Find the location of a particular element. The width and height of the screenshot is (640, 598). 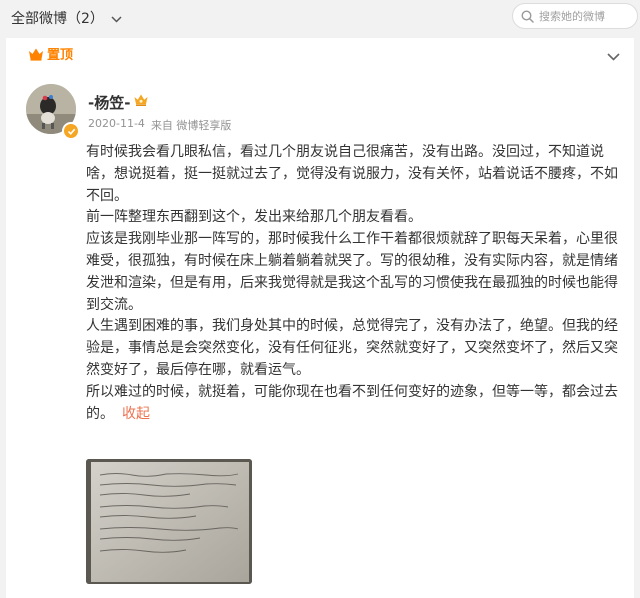

top-bar: 全部微博（2） is located at coordinates (320, 18).